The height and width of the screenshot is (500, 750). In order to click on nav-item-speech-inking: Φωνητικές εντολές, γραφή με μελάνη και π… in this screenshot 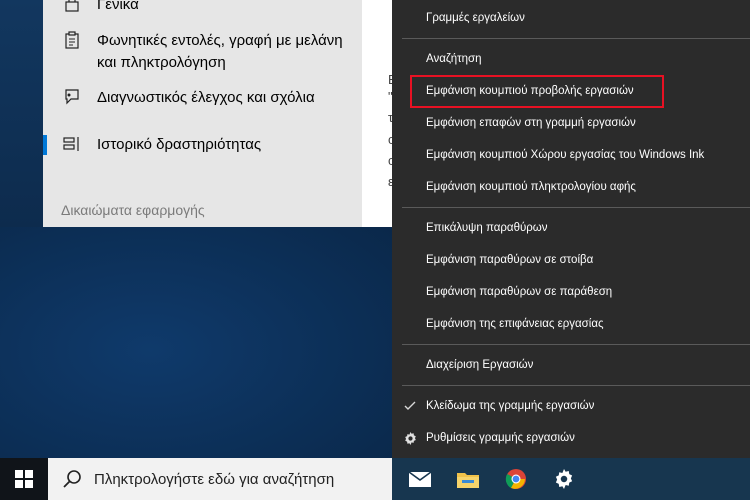, I will do `click(206, 52)`.